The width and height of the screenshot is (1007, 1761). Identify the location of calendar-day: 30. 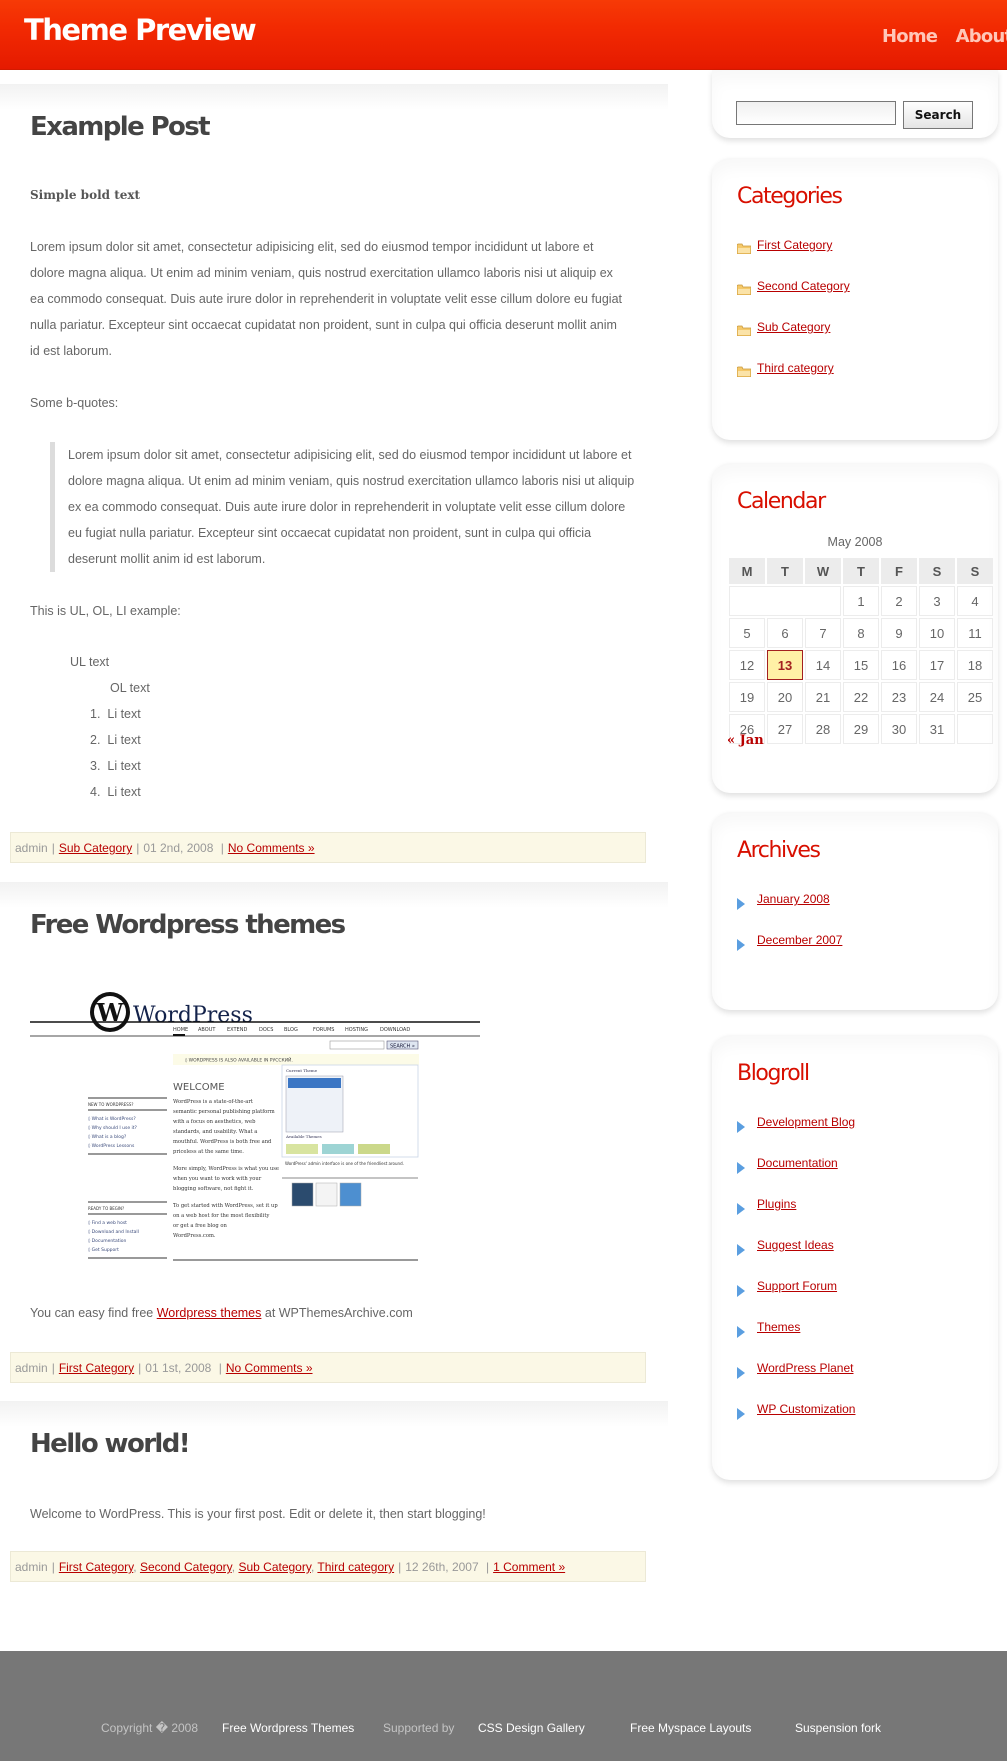
(899, 729).